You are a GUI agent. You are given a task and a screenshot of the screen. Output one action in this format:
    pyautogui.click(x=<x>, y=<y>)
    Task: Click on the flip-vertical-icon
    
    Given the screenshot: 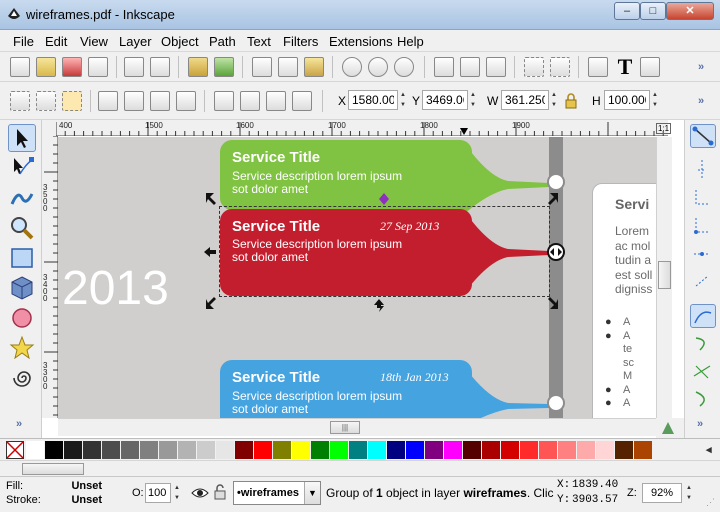 What is the action you would take?
    pyautogui.click(x=186, y=101)
    